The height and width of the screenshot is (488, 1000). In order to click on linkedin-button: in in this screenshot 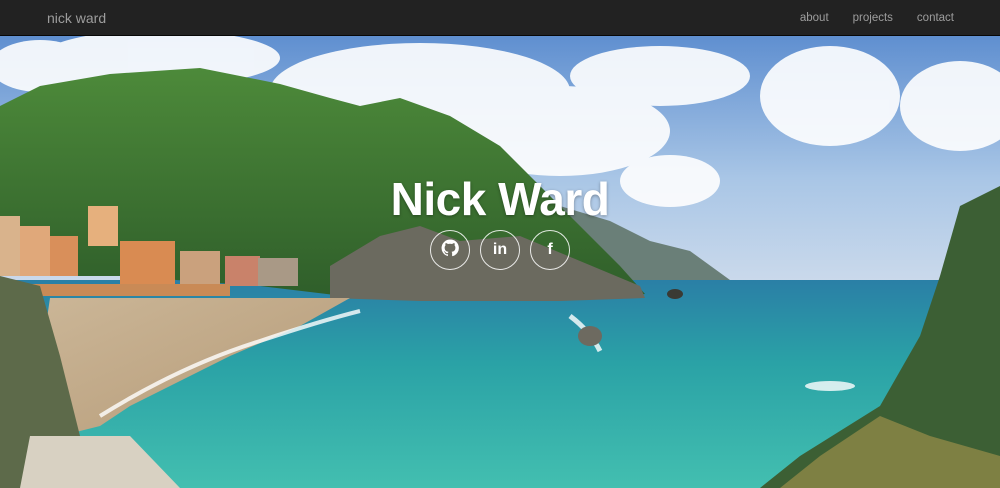, I will do `click(500, 250)`.